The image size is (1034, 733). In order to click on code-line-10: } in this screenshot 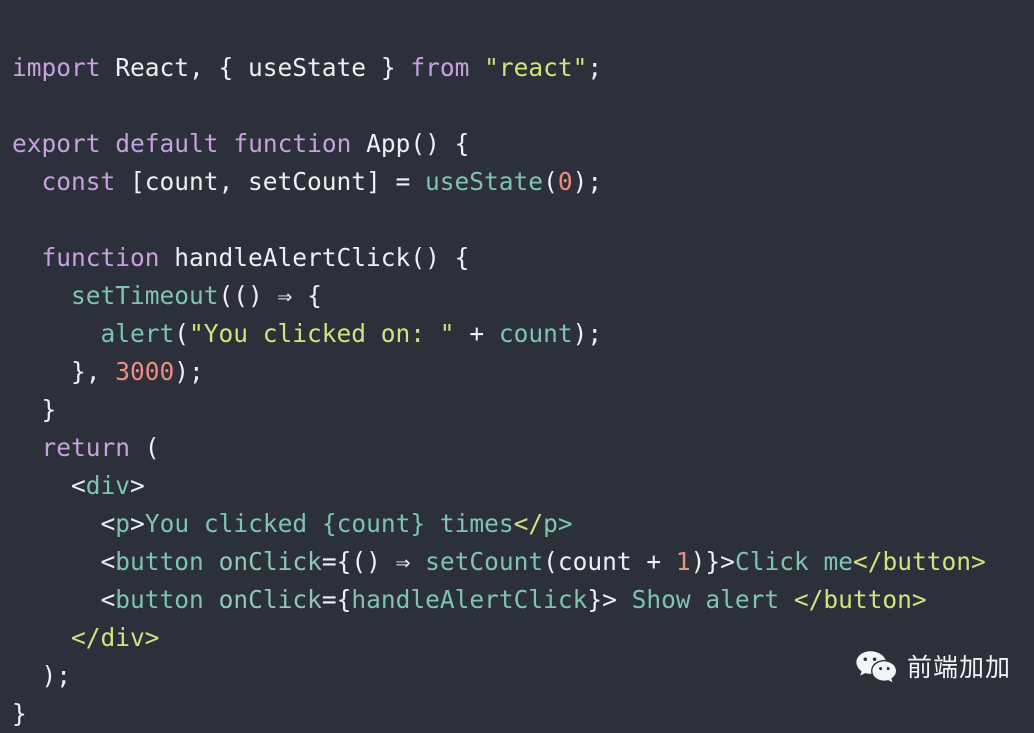, I will do `click(523, 410)`.